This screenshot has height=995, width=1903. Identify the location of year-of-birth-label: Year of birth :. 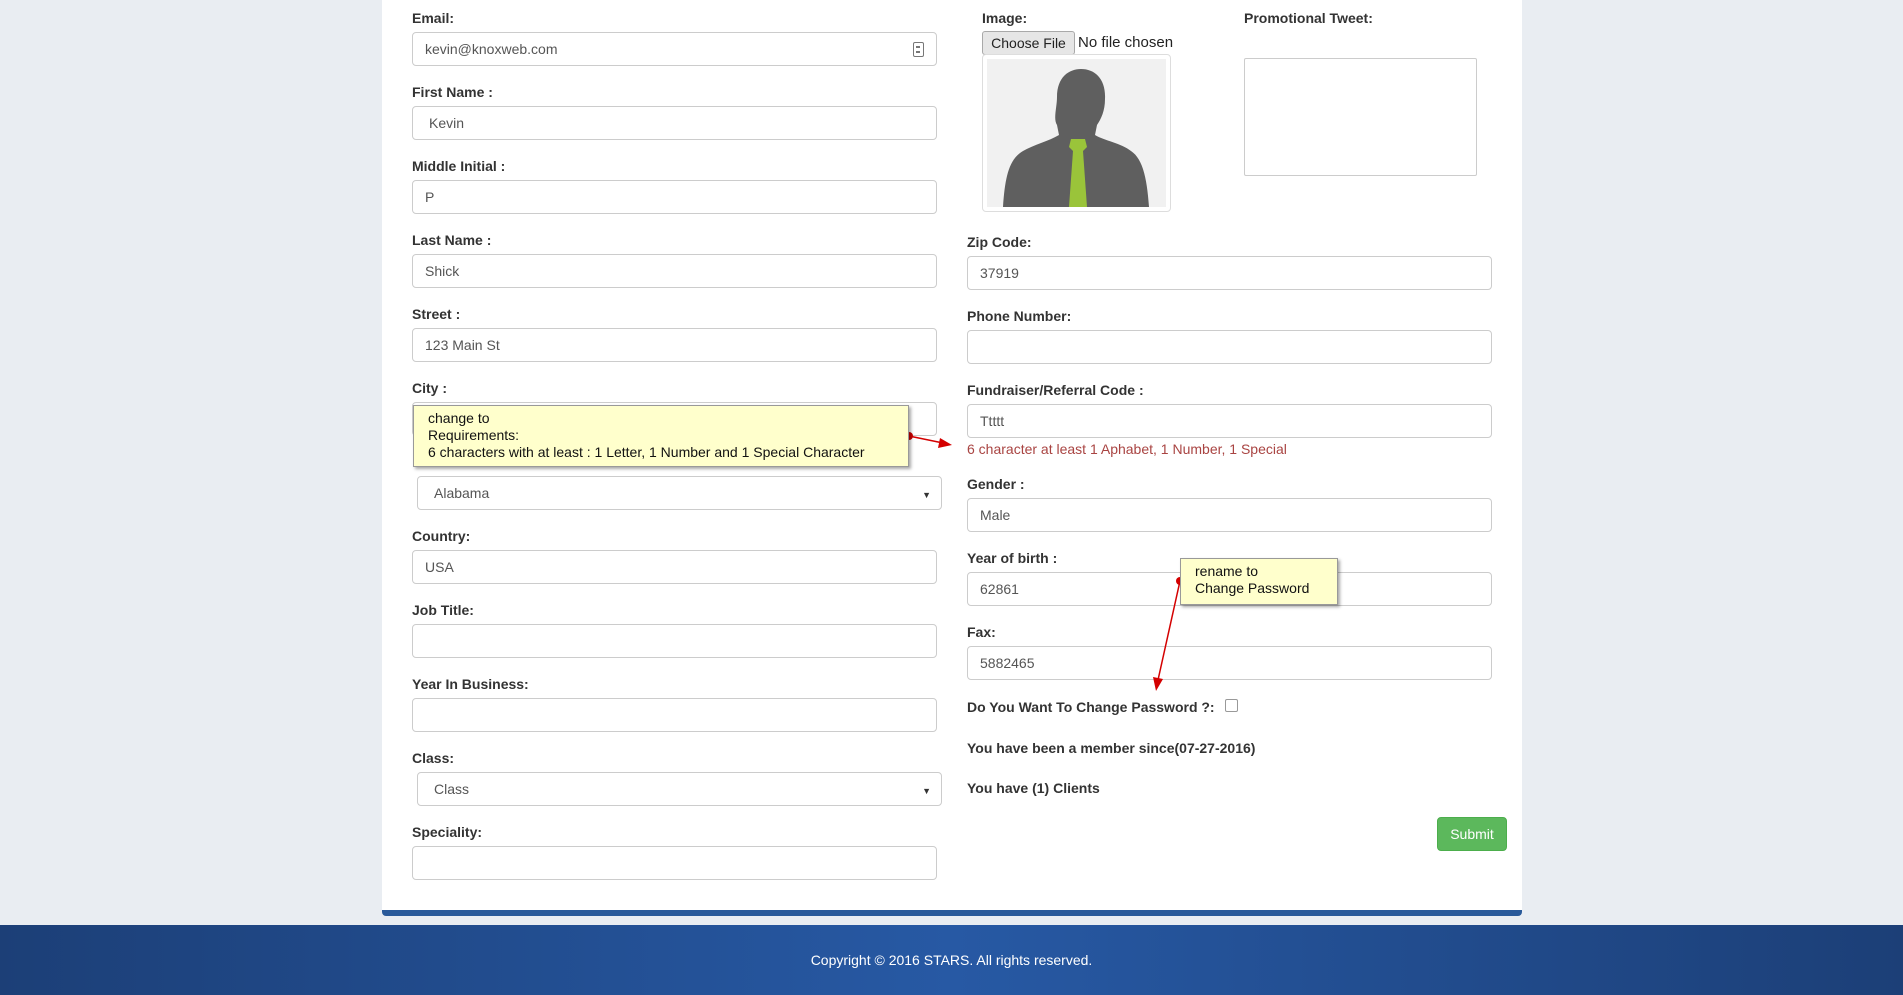
(1012, 558).